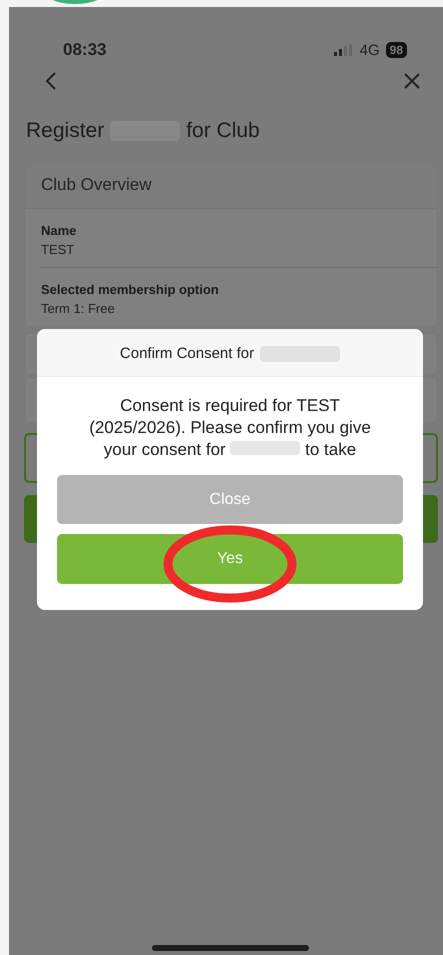 The width and height of the screenshot is (443, 955). Describe the element at coordinates (231, 185) in the screenshot. I see `card-heading: Club Overview` at that location.